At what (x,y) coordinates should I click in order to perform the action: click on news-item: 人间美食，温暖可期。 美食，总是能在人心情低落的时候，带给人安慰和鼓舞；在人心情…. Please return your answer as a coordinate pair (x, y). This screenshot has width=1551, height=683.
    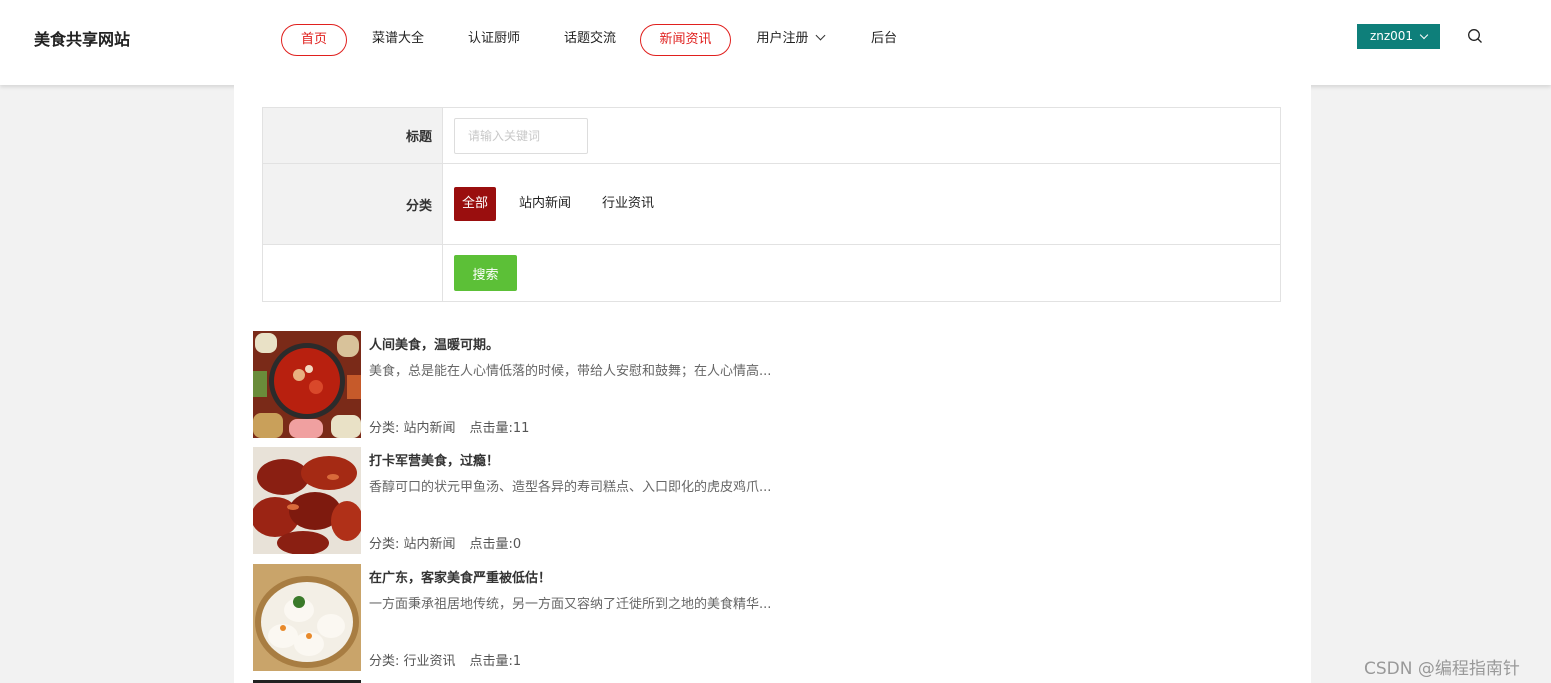
    Looking at the image, I should click on (523, 385).